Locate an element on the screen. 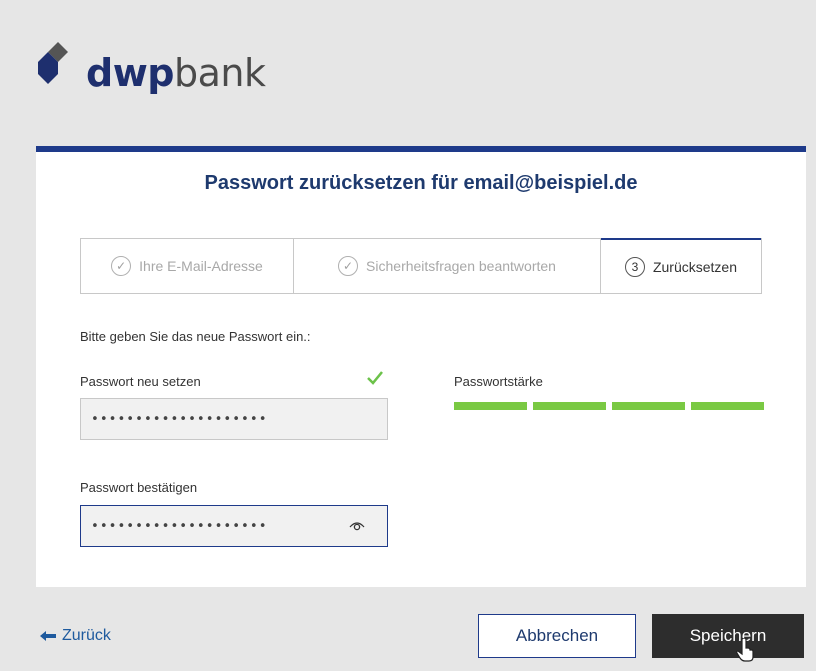 The height and width of the screenshot is (671, 816). brand-name: dwpbank is located at coordinates (176, 73).